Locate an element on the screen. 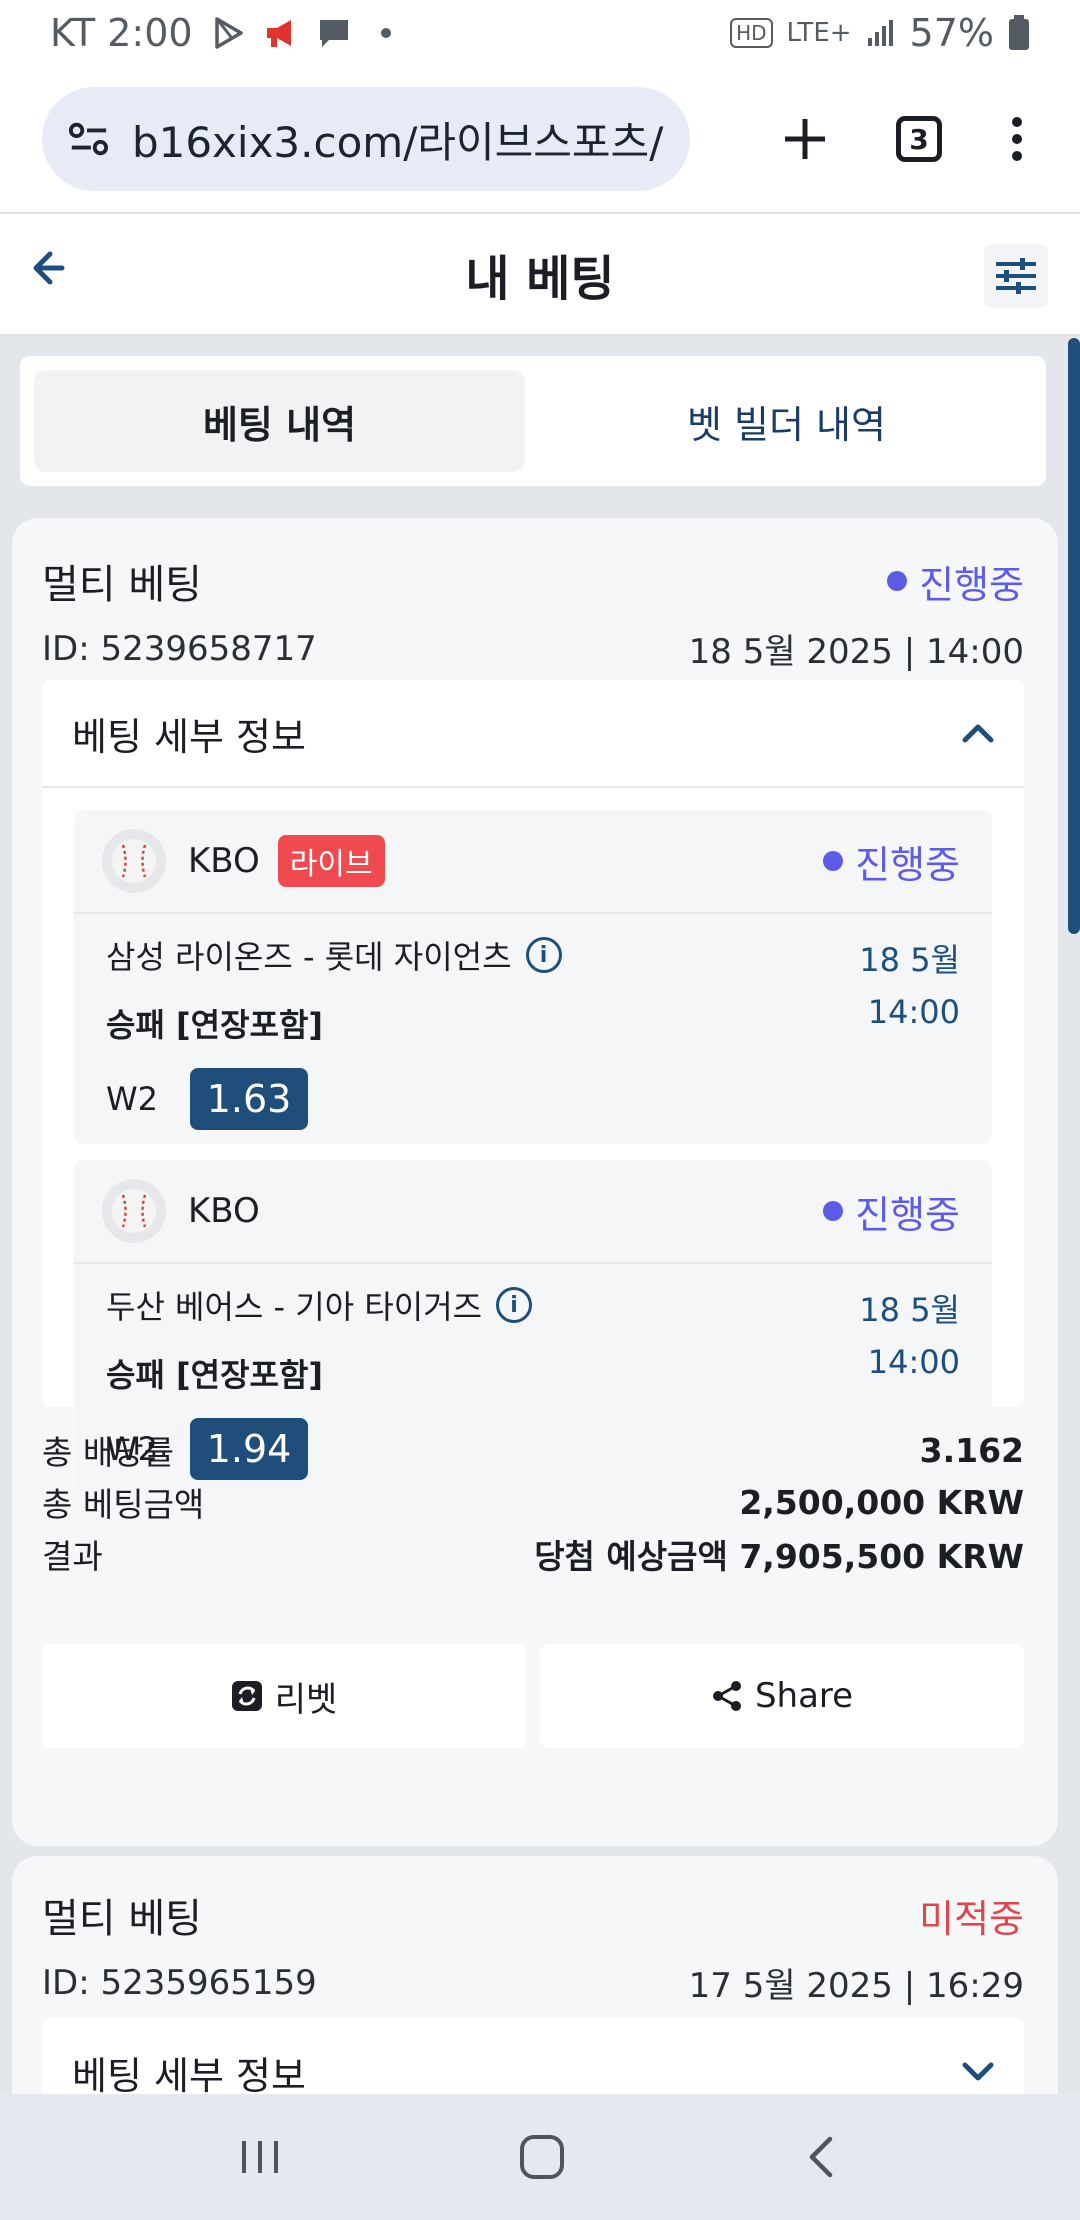 This screenshot has height=2220, width=1080. carrier-time: KT 2:00 is located at coordinates (121, 33).